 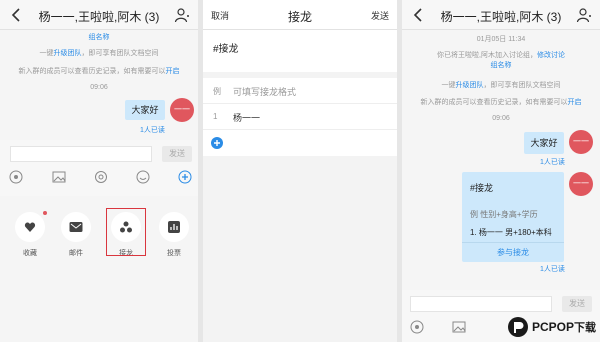 What do you see at coordinates (513, 252) in the screenshot?
I see `join-relay-button: 参与接龙` at bounding box center [513, 252].